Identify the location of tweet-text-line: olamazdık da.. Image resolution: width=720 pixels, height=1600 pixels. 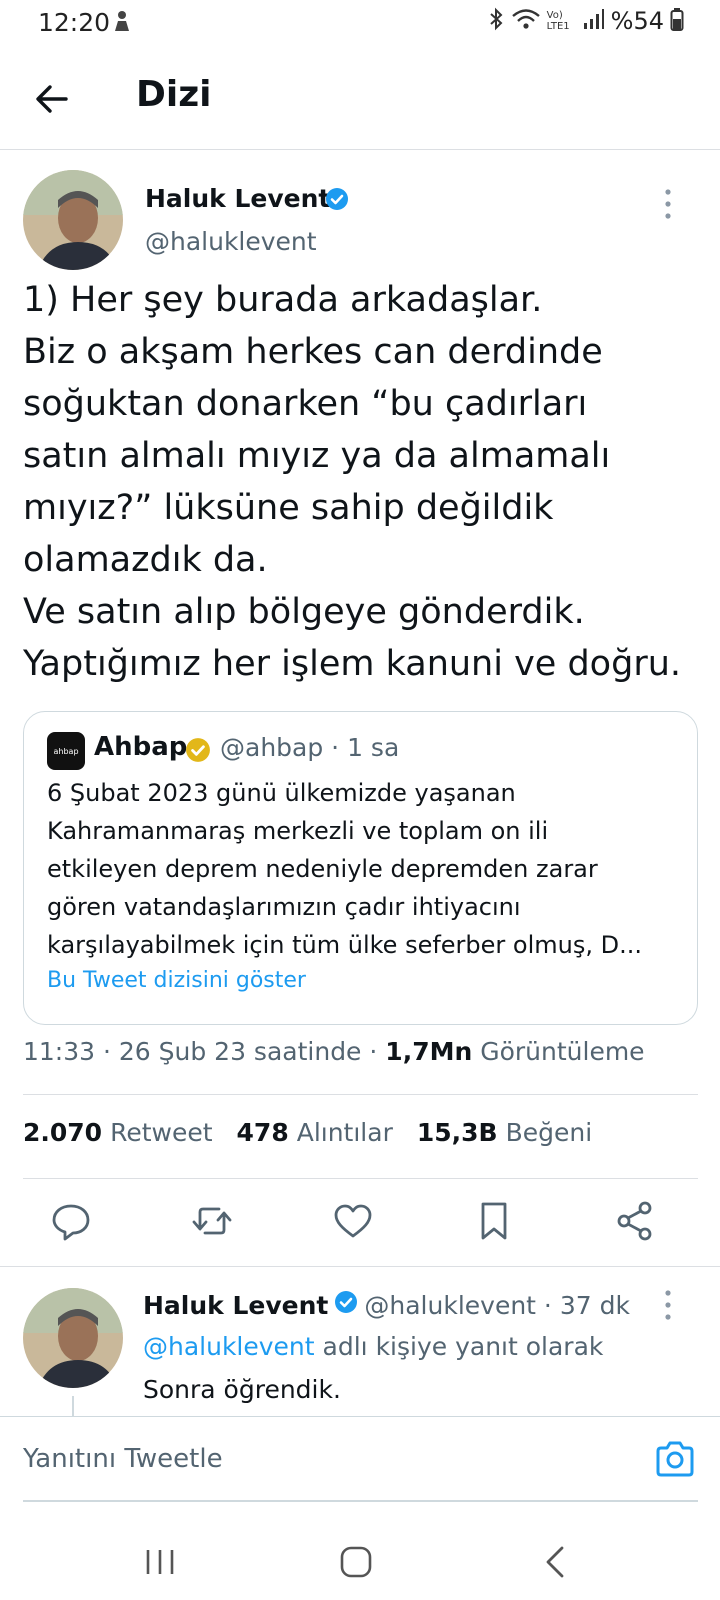
(145, 560).